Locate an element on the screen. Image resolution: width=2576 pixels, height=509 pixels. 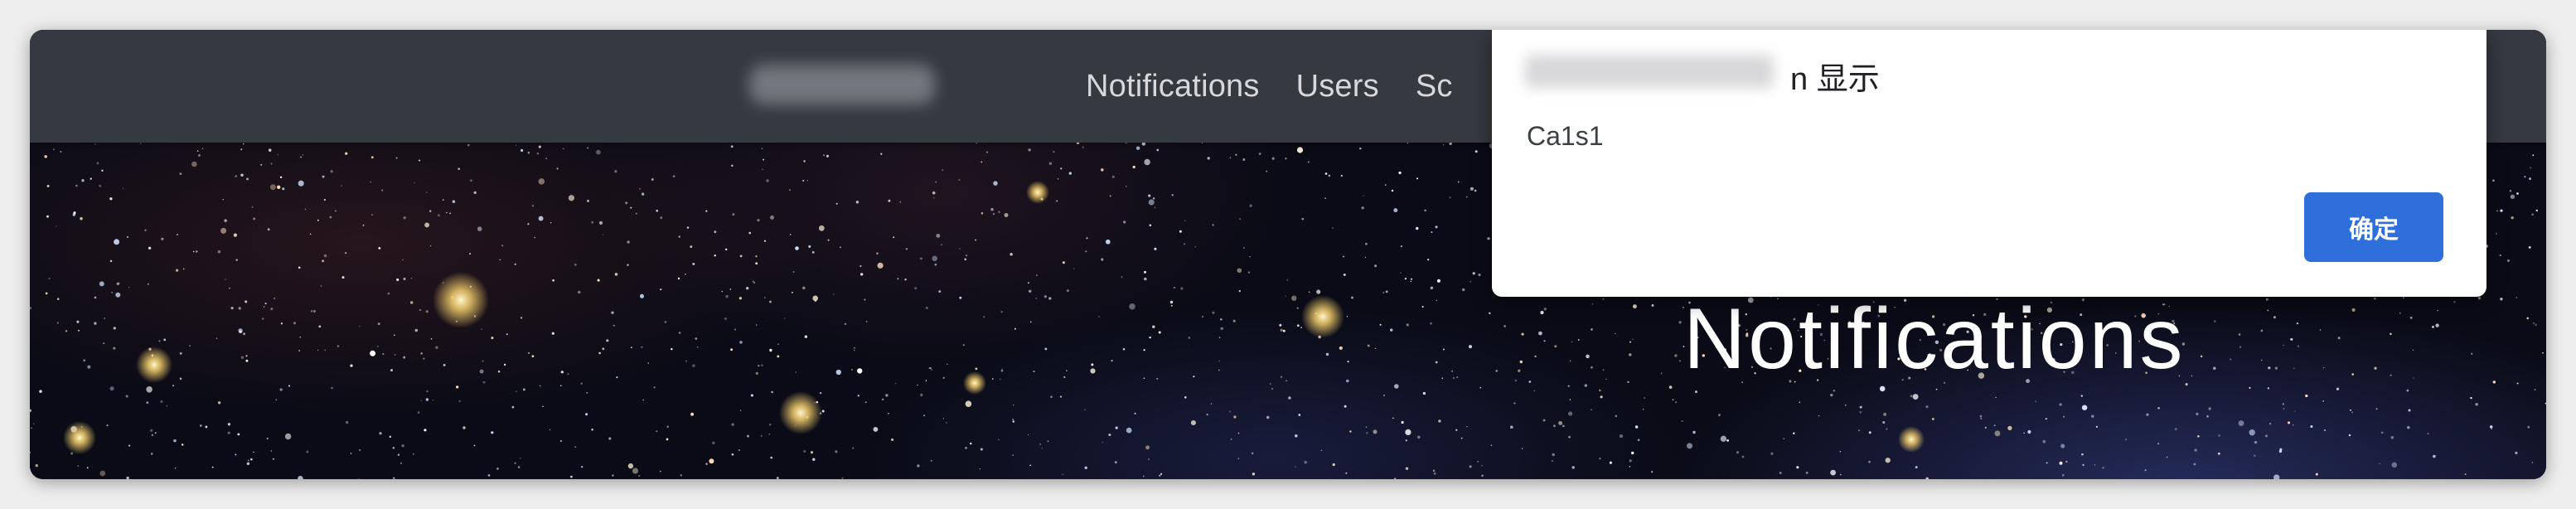
ok-button: 确定 is located at coordinates (2373, 227).